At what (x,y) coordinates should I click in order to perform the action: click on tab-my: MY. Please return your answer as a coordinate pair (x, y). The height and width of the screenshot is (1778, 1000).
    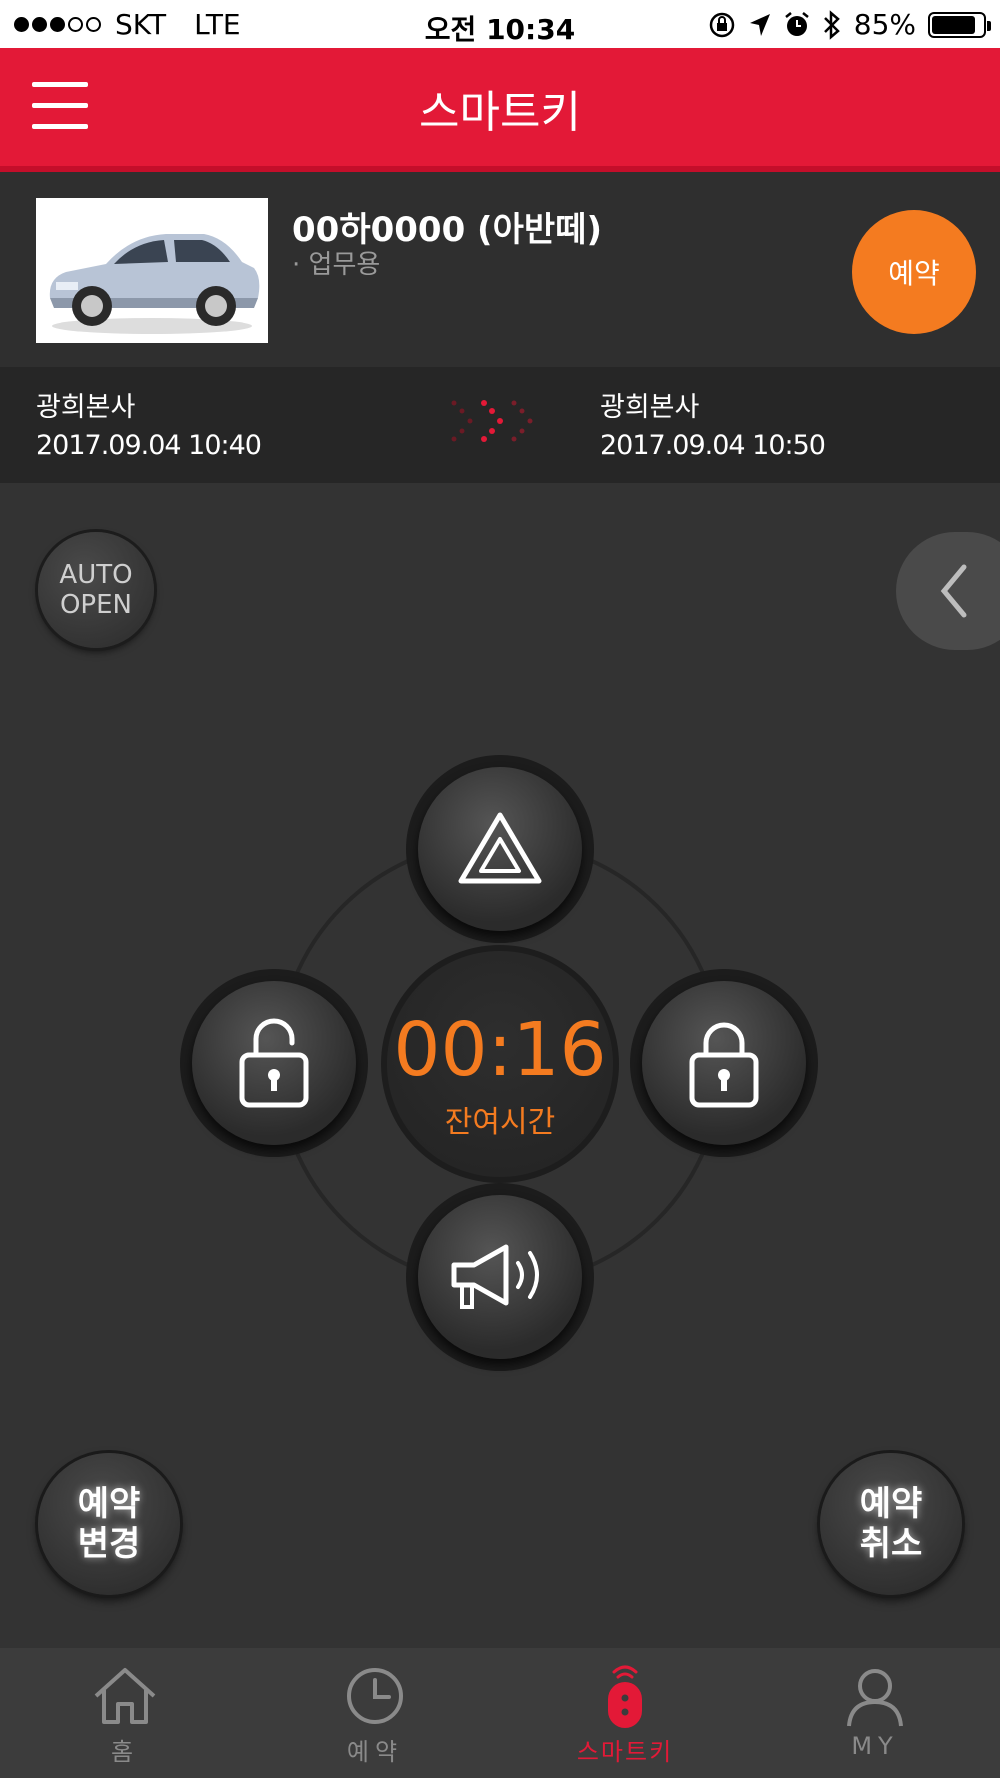
    Looking at the image, I should click on (875, 1713).